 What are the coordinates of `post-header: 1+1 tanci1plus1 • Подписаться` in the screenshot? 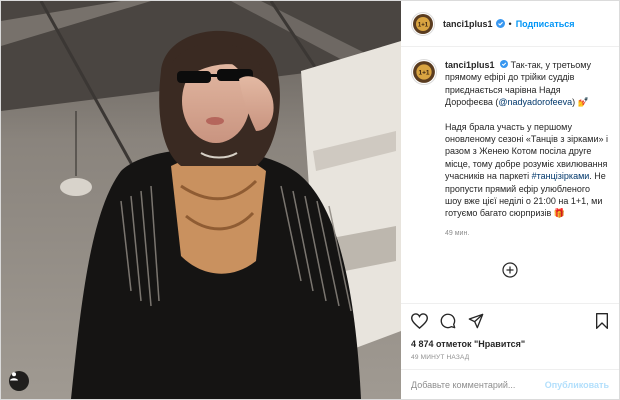 It's located at (510, 24).